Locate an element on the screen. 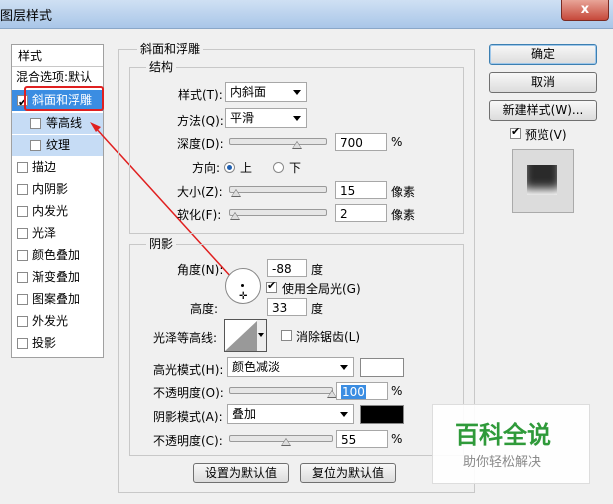  shadow-mode-label: 阴影模式(A): is located at coordinates (188, 417).